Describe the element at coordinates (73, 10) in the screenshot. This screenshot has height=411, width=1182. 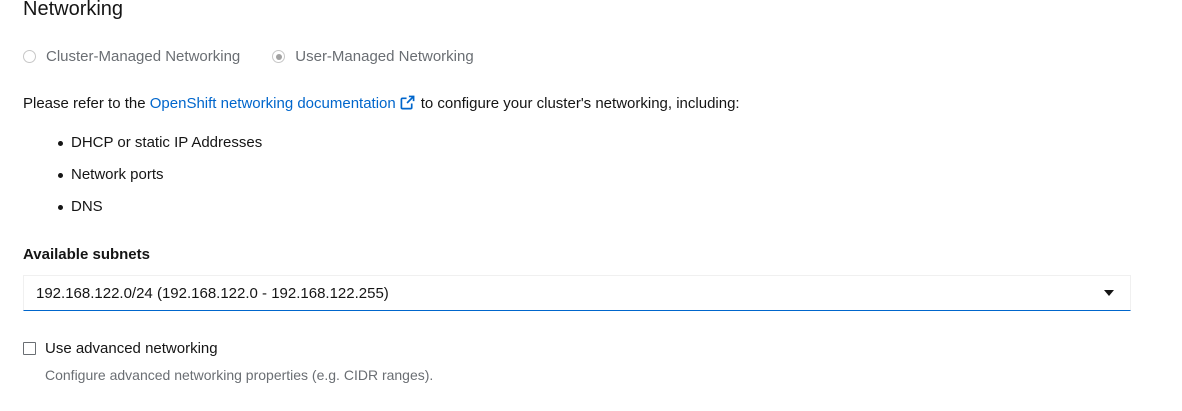
I see `section-title: Networking` at that location.